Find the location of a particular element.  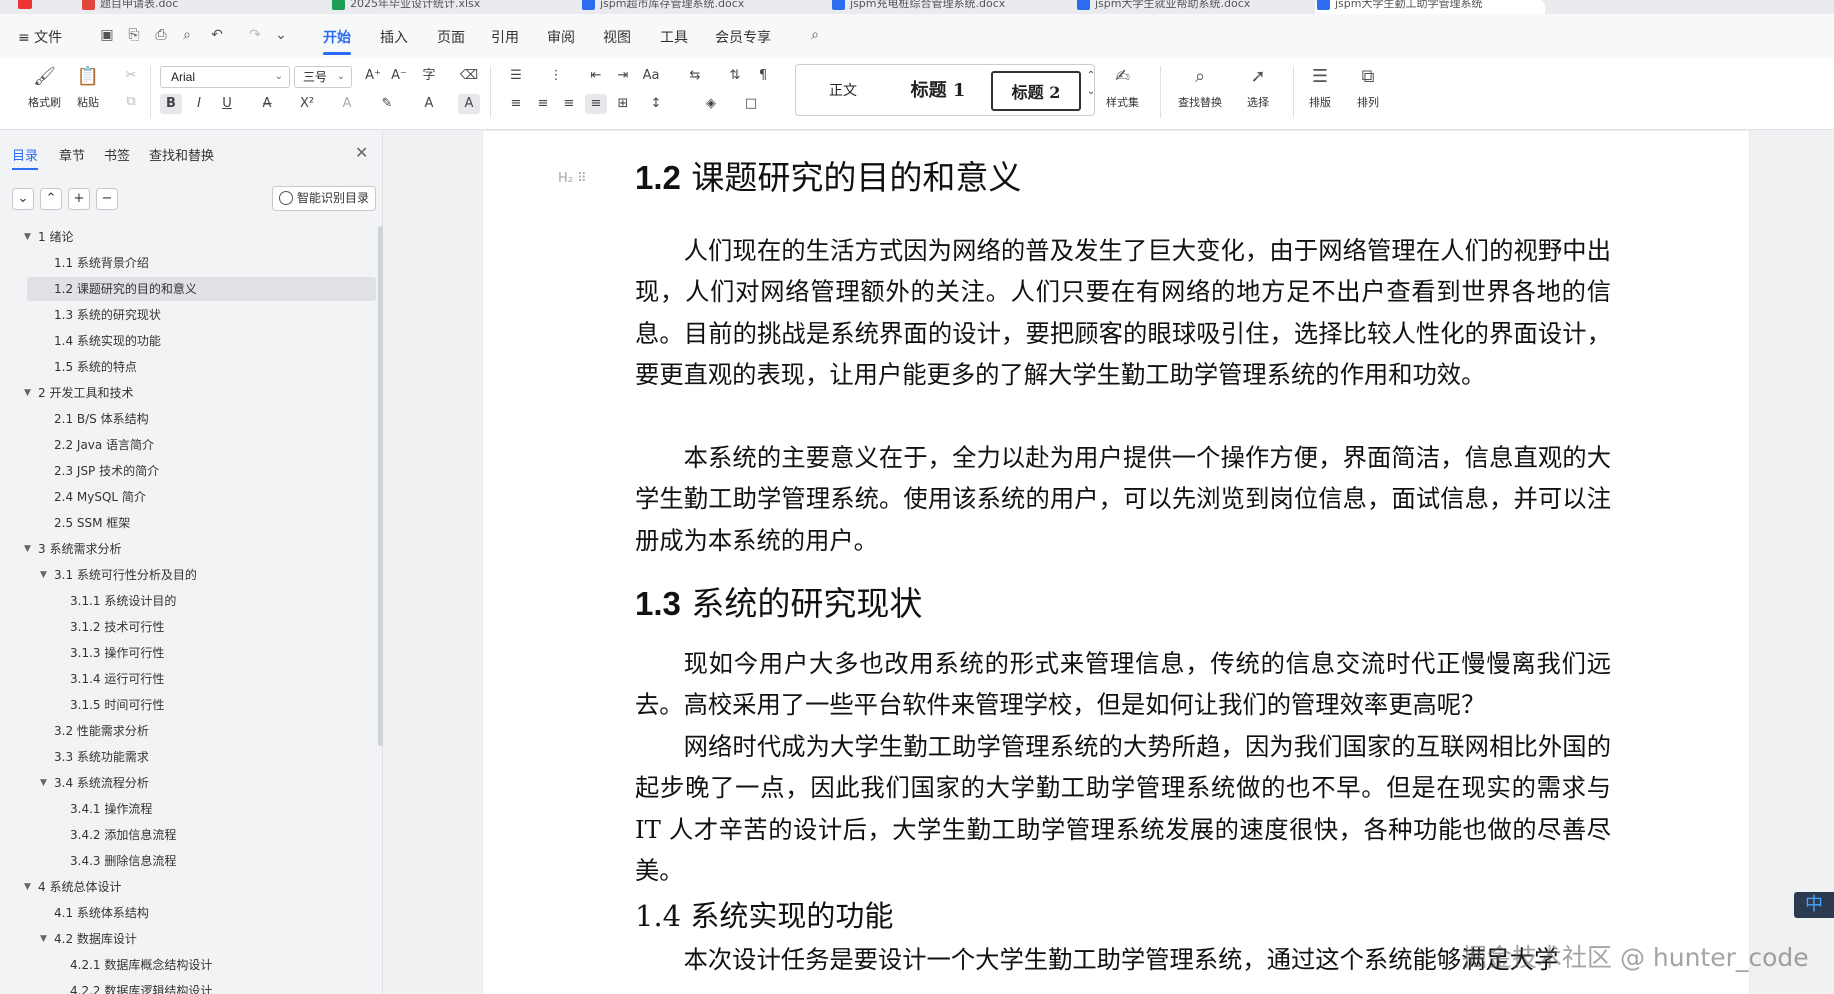

toc-item: ▼ 3 系统需求分析 is located at coordinates (188, 549).